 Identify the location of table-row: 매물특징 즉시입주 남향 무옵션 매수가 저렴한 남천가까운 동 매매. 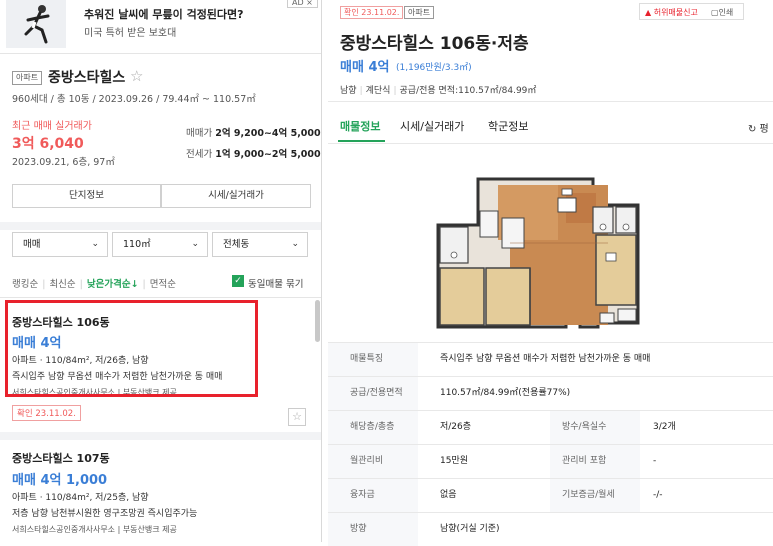
(550, 359).